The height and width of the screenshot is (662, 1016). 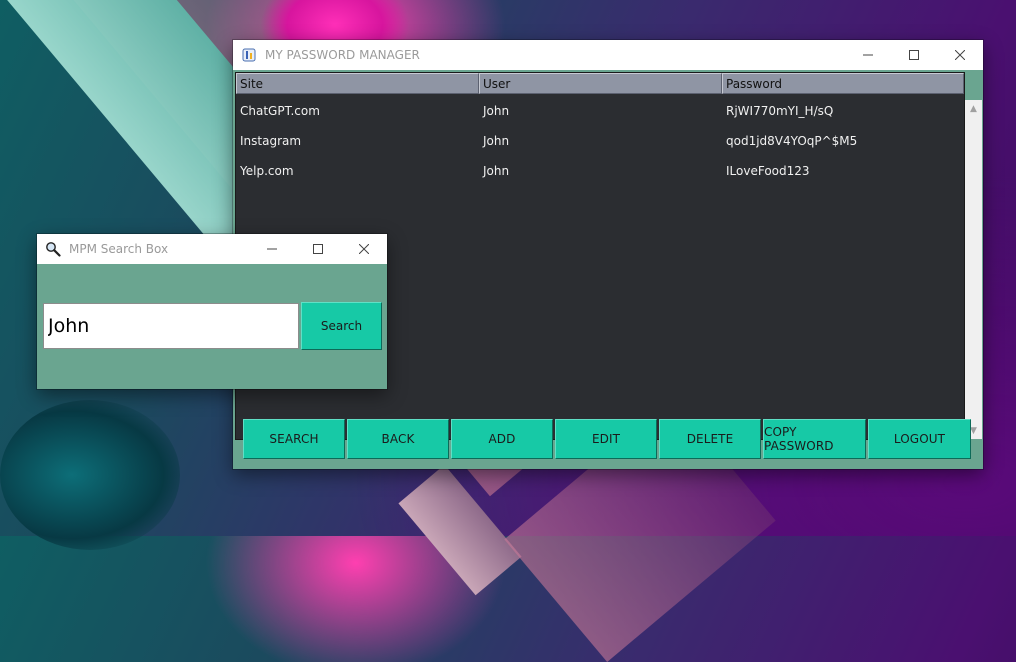 What do you see at coordinates (814, 439) in the screenshot?
I see `copy-password-button: COPY PASSWORD` at bounding box center [814, 439].